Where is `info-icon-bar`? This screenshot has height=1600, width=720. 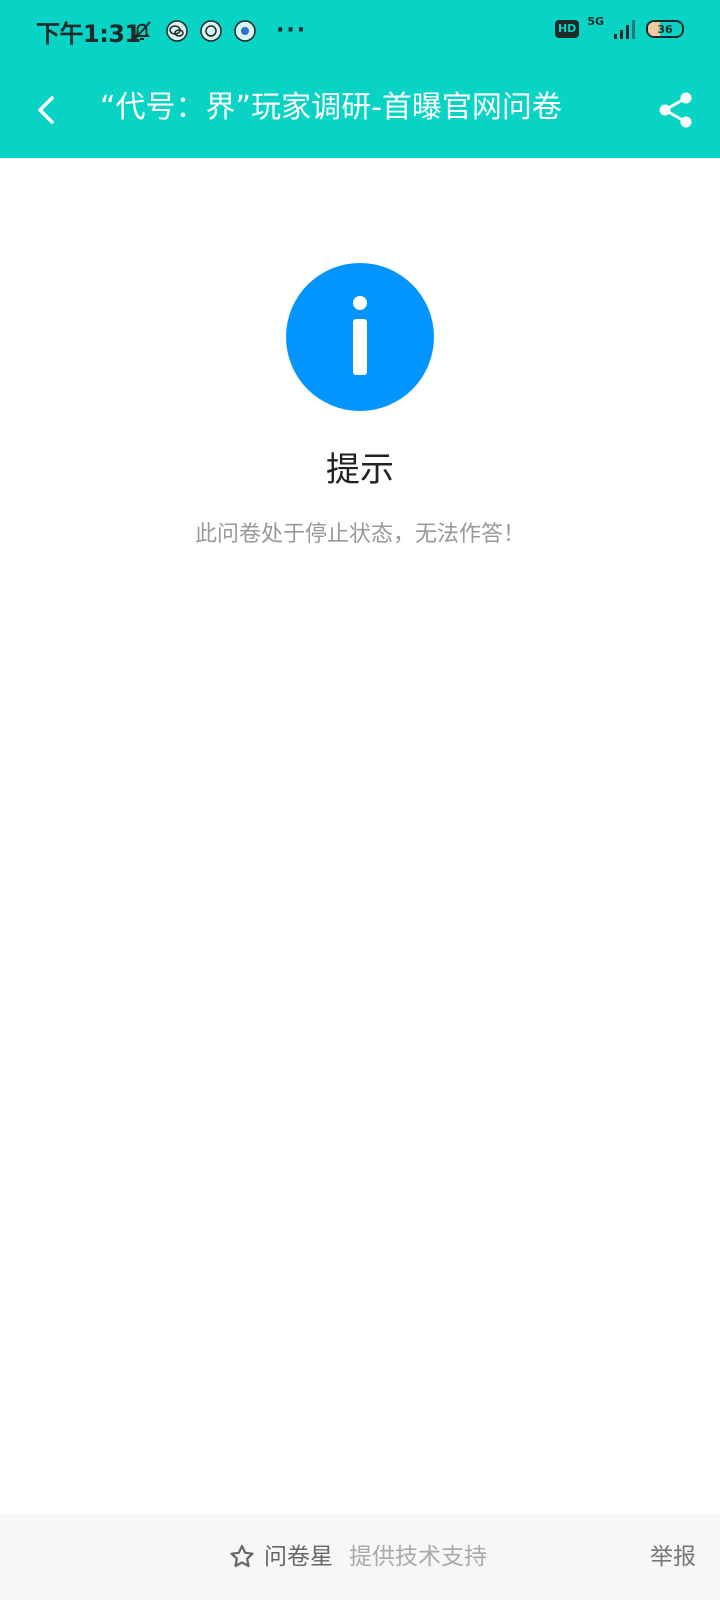 info-icon-bar is located at coordinates (360, 347).